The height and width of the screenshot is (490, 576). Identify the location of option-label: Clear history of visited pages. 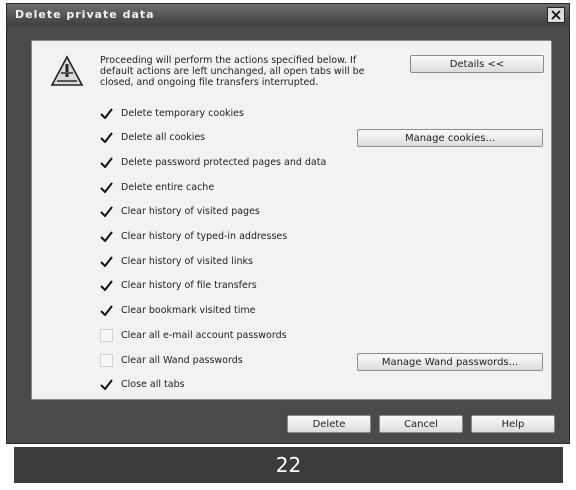
(190, 212).